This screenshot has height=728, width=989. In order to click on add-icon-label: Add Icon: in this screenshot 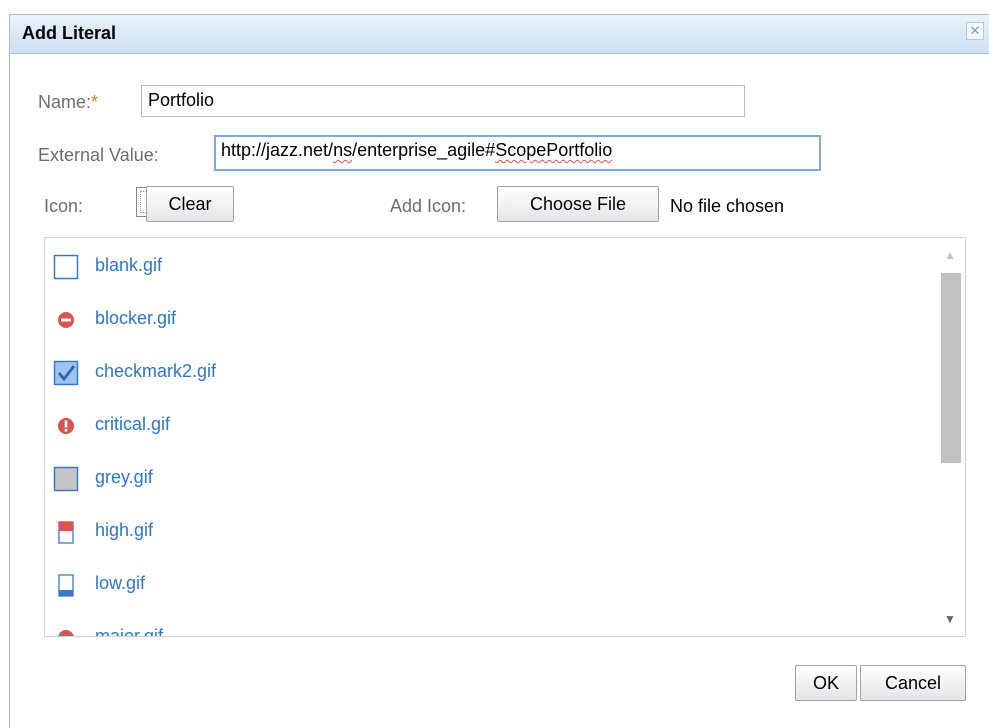, I will do `click(428, 206)`.